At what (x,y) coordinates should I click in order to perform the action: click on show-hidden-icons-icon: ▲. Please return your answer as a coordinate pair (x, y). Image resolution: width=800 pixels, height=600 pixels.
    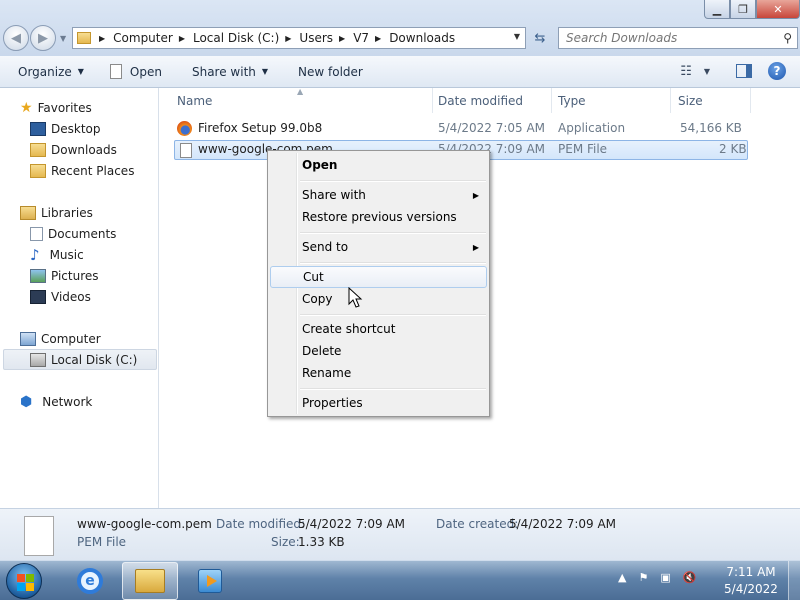
    Looking at the image, I should click on (622, 577).